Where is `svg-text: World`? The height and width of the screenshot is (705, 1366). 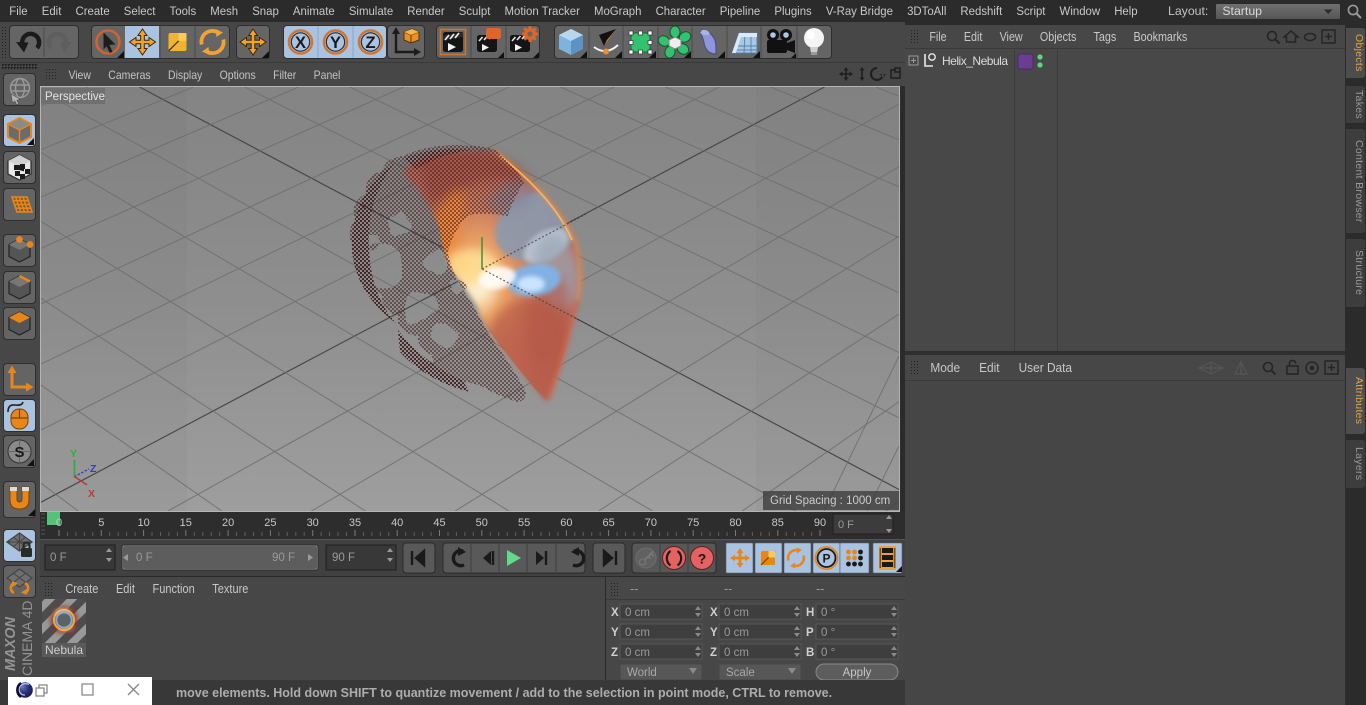
svg-text: World is located at coordinates (642, 673).